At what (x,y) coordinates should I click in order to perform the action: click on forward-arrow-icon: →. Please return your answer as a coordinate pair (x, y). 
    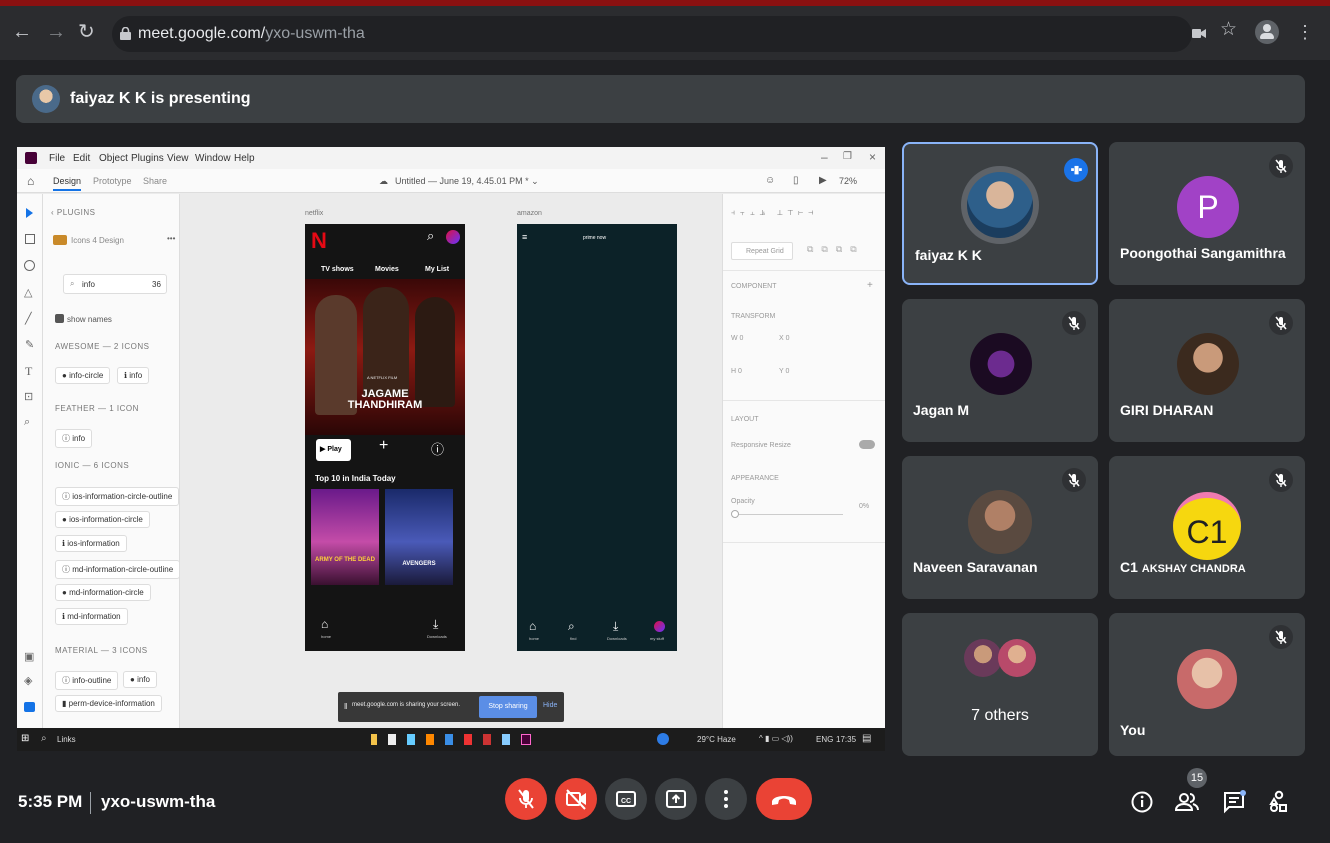
    Looking at the image, I should click on (56, 32).